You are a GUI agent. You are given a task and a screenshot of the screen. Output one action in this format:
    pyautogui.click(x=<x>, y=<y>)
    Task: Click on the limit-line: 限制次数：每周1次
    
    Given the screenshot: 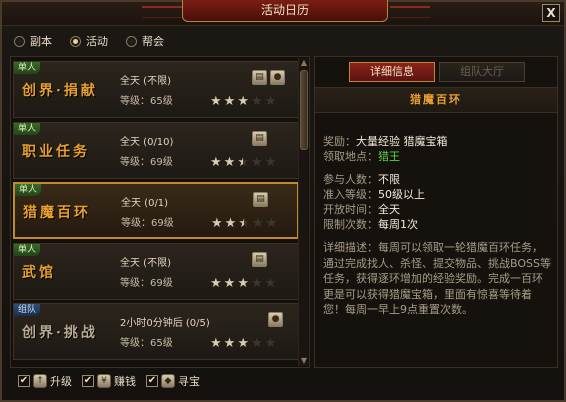 What is the action you would take?
    pyautogui.click(x=370, y=224)
    